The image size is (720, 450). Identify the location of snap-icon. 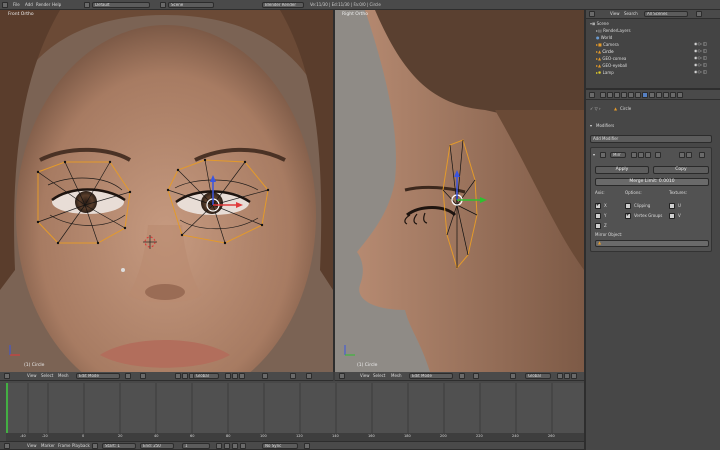
(293, 376).